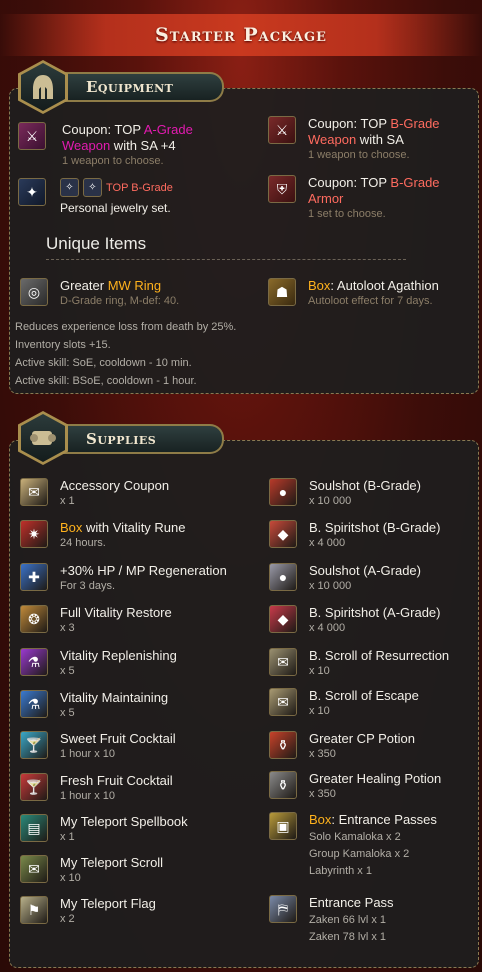 Image resolution: width=482 pixels, height=972 pixels. Describe the element at coordinates (348, 937) in the screenshot. I see `supply-item-detail: Zaken 78 lvl x 1` at that location.